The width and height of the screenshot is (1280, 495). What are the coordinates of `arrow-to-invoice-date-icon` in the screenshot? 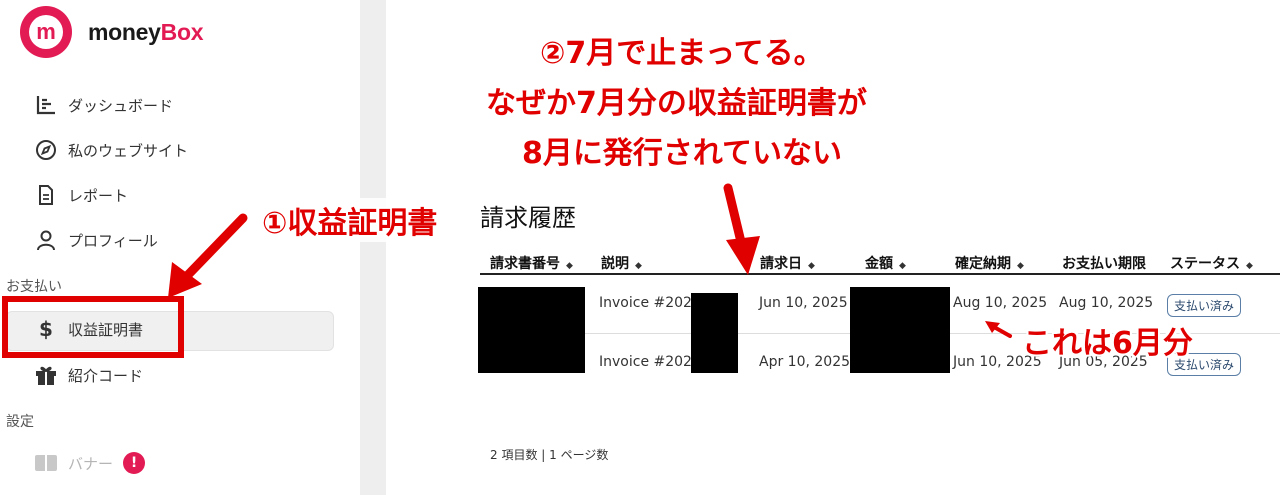 It's located at (741, 229).